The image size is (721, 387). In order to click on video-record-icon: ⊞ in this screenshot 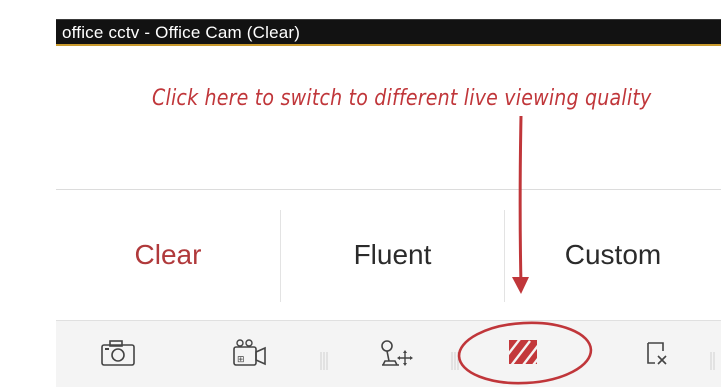, I will do `click(250, 353)`.